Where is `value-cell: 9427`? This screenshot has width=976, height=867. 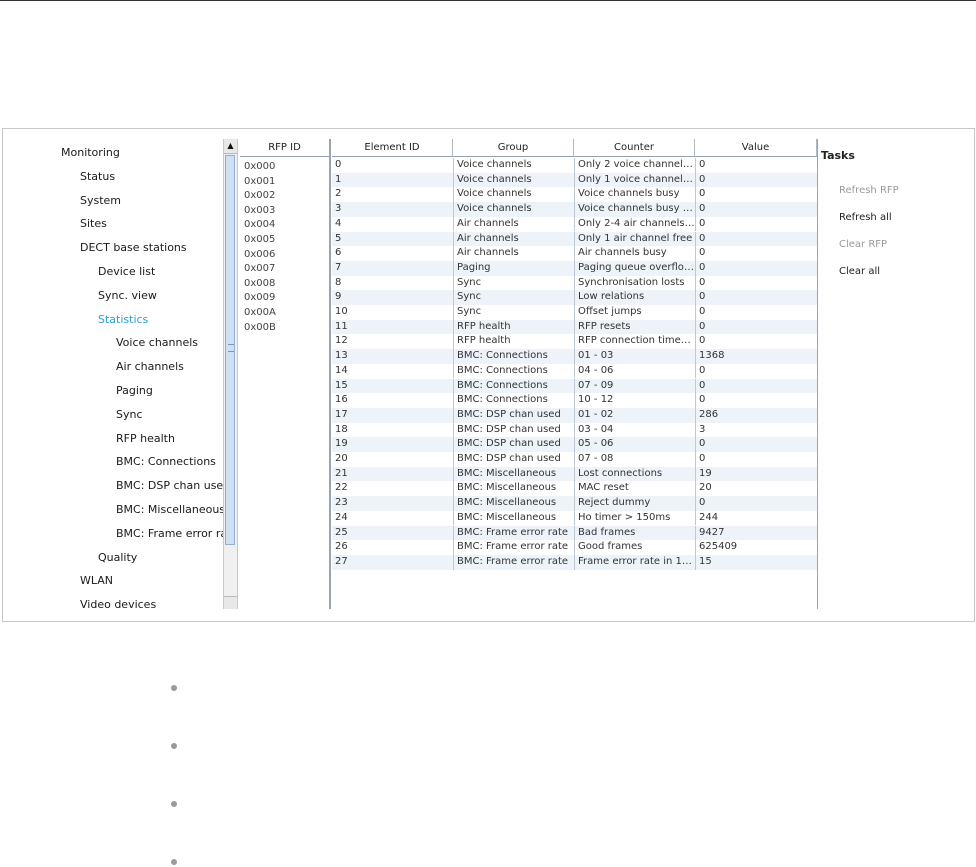
value-cell: 9427 is located at coordinates (755, 533).